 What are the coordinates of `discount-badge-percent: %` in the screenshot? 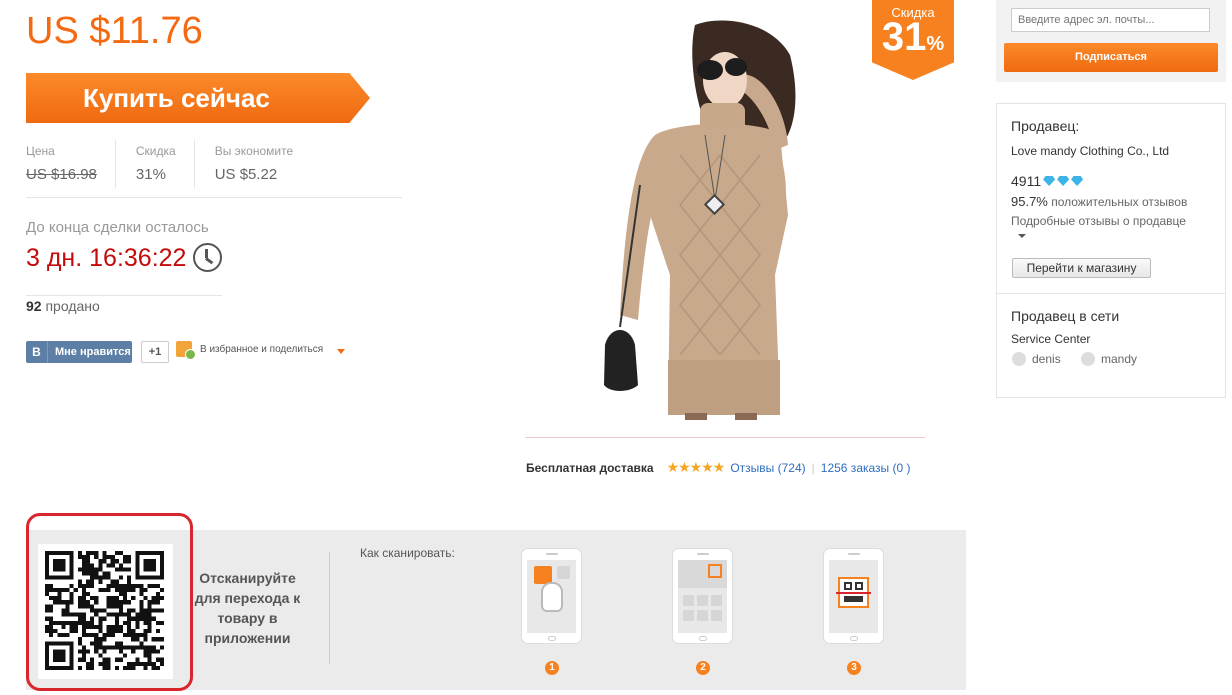 It's located at (935, 44).